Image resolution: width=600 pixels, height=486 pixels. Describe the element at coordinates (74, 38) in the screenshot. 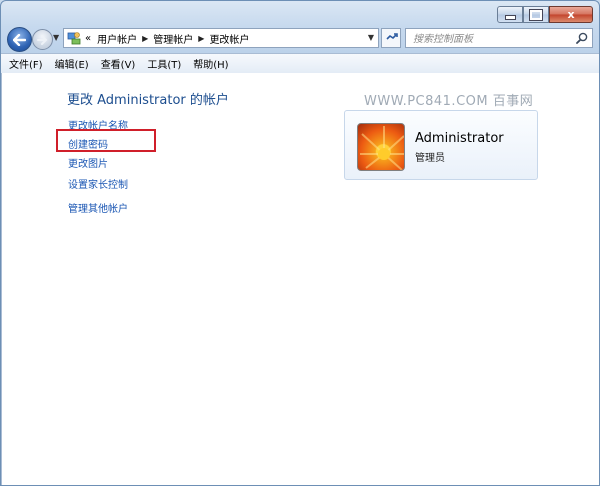

I see `control-panel-icon` at that location.